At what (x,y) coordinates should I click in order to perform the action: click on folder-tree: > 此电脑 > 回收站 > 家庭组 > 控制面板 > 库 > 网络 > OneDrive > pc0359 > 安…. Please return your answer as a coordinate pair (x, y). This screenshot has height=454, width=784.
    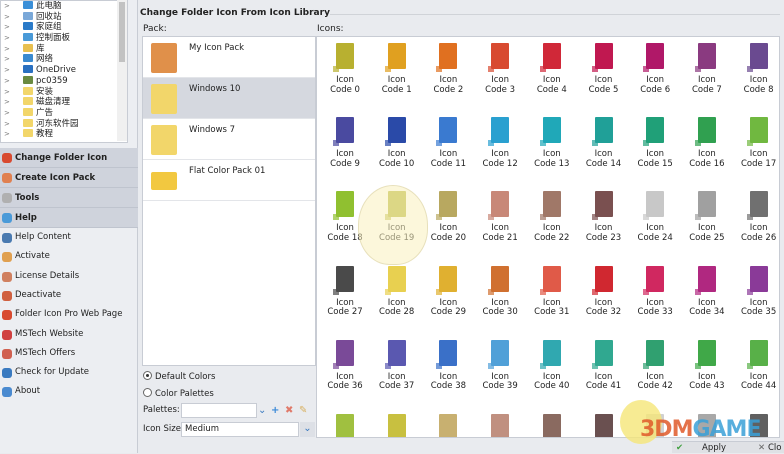
    Looking at the image, I should click on (64, 71).